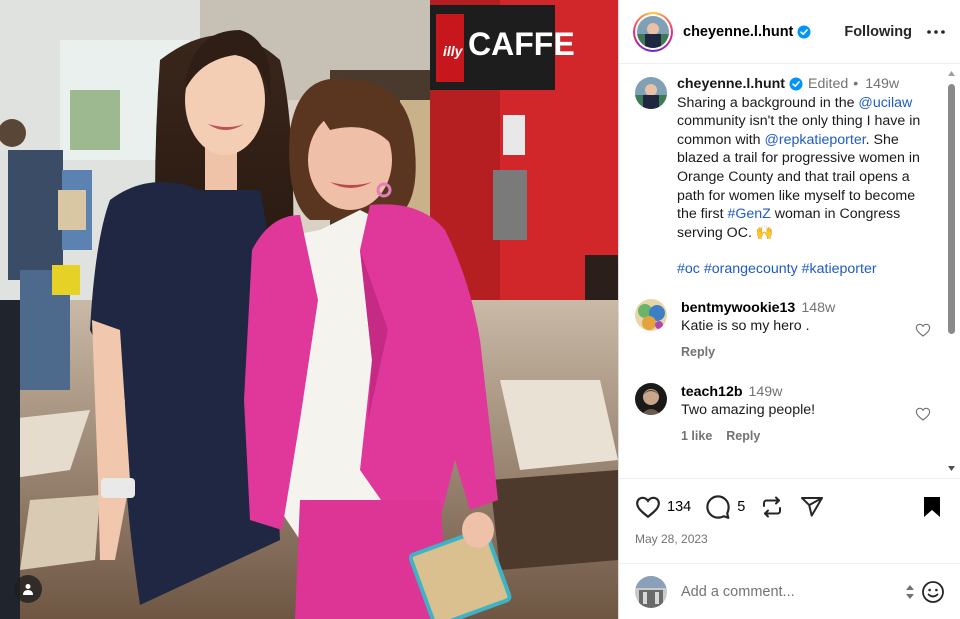 Image resolution: width=960 pixels, height=619 pixels. I want to click on comment-username: bentmywookie13, so click(738, 308).